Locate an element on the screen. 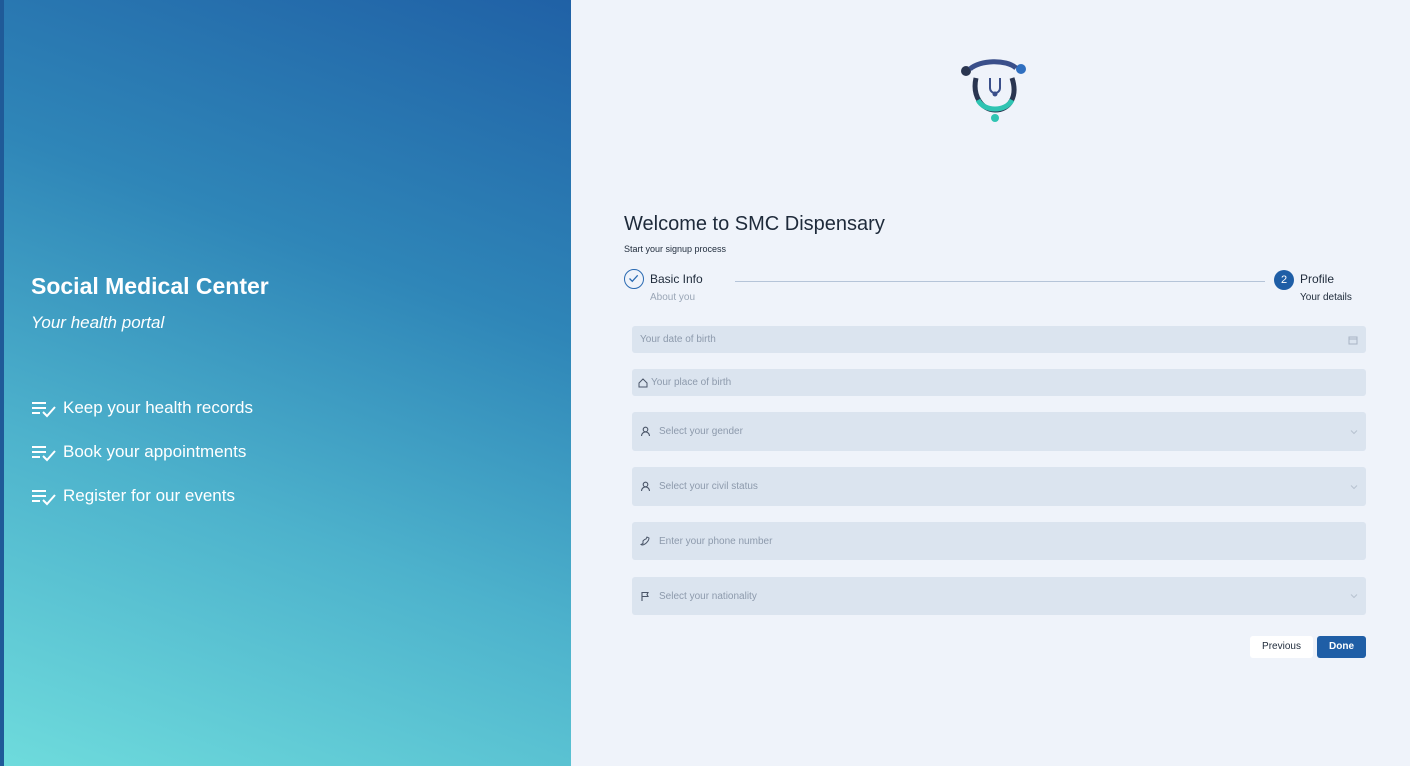 The width and height of the screenshot is (1410, 766). nationality-placeholder: Select your nationality is located at coordinates (708, 596).